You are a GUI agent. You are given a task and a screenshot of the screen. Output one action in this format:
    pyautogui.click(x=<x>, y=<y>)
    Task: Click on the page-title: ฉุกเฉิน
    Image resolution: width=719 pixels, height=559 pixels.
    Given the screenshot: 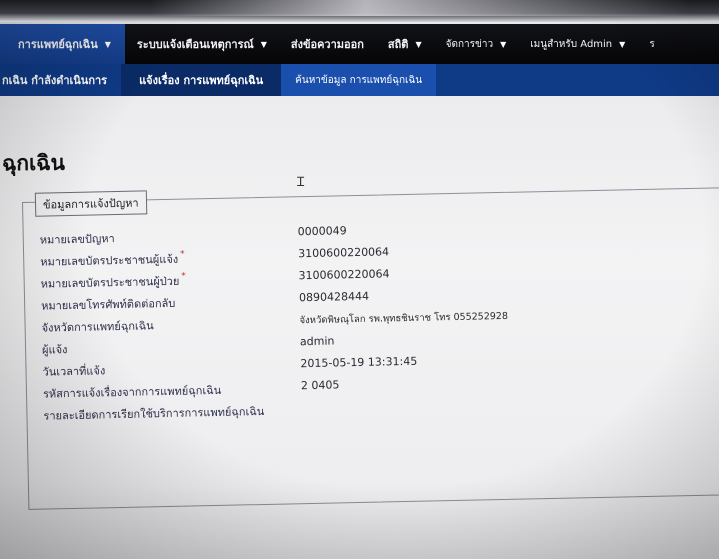 What is the action you would take?
    pyautogui.click(x=33, y=163)
    